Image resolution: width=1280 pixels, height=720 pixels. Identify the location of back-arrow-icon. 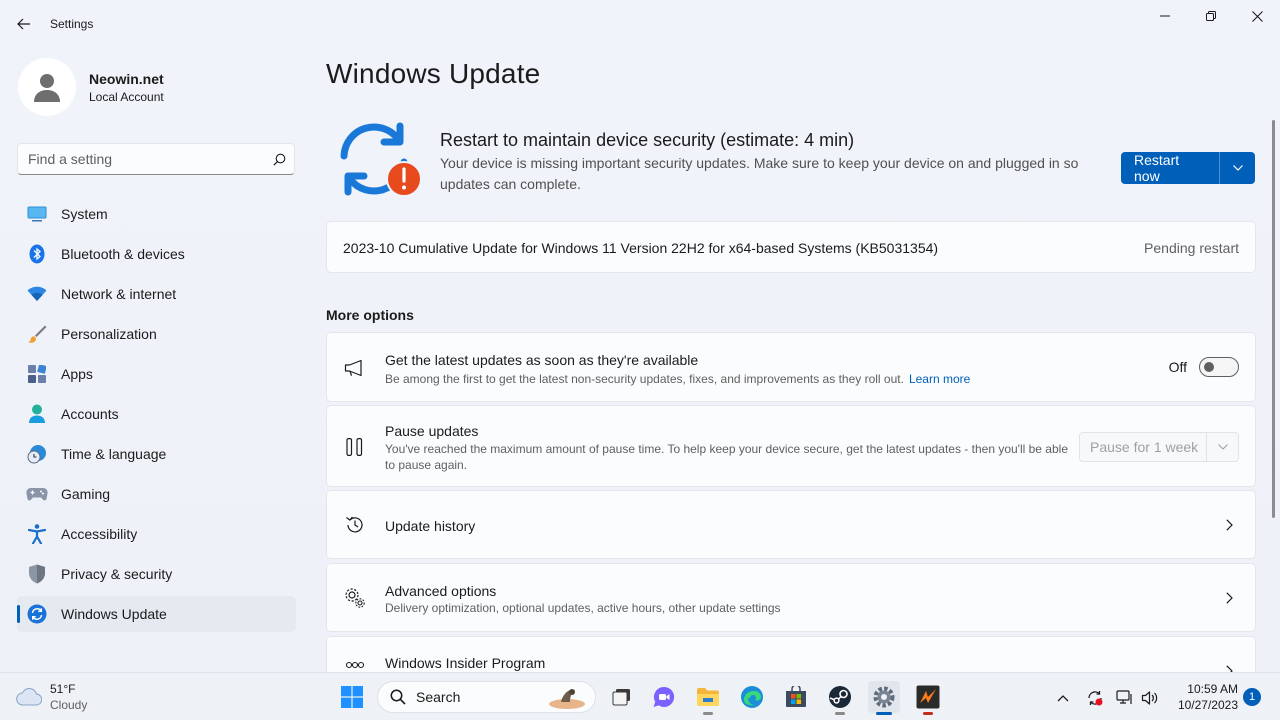
(23, 24).